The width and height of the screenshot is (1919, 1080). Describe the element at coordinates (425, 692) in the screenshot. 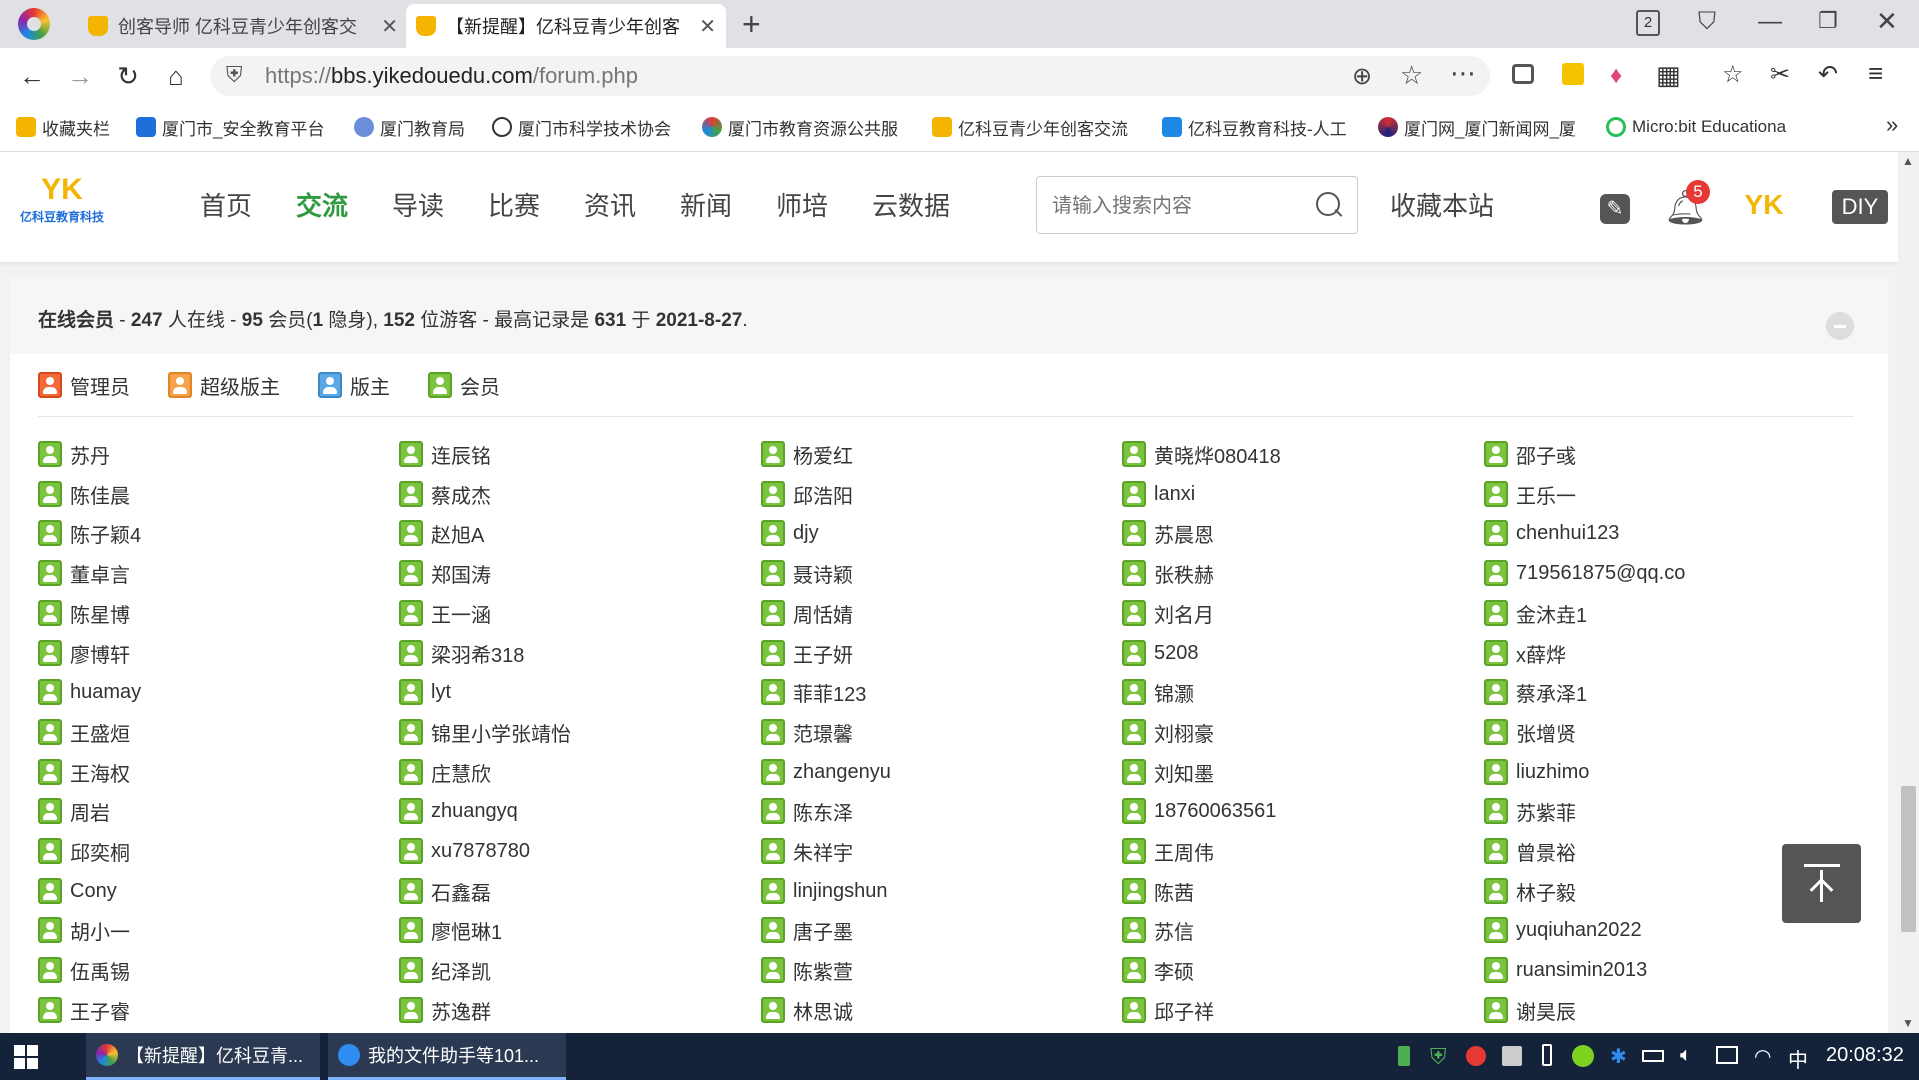

I see `member-entry: lyt` at that location.